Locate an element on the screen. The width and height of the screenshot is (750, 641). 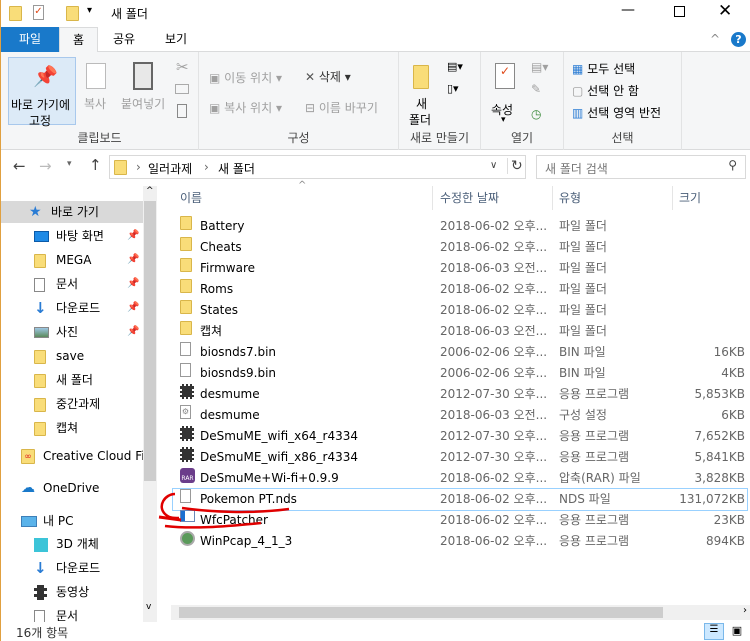
nav-item: 문서 📌 is located at coordinates (72, 284).